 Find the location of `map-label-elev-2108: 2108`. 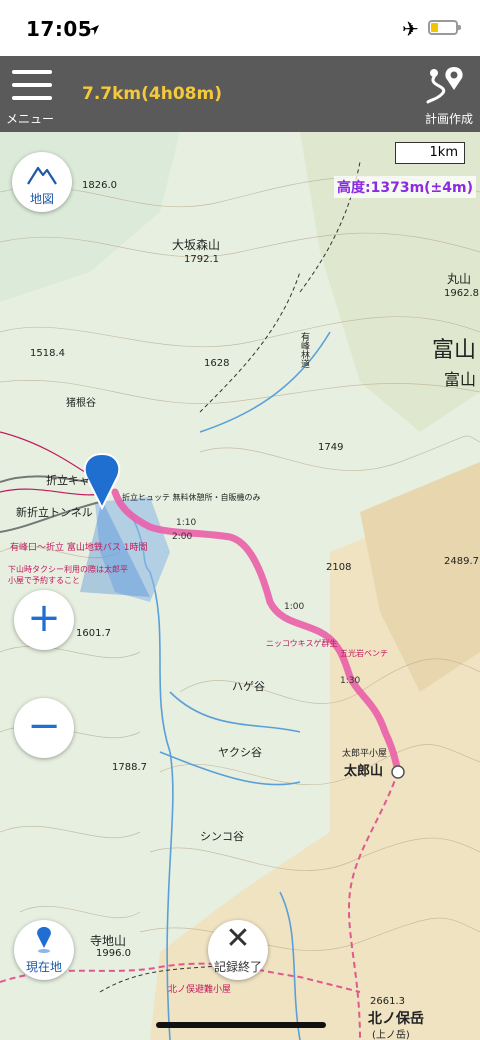

map-label-elev-2108: 2108 is located at coordinates (339, 567).